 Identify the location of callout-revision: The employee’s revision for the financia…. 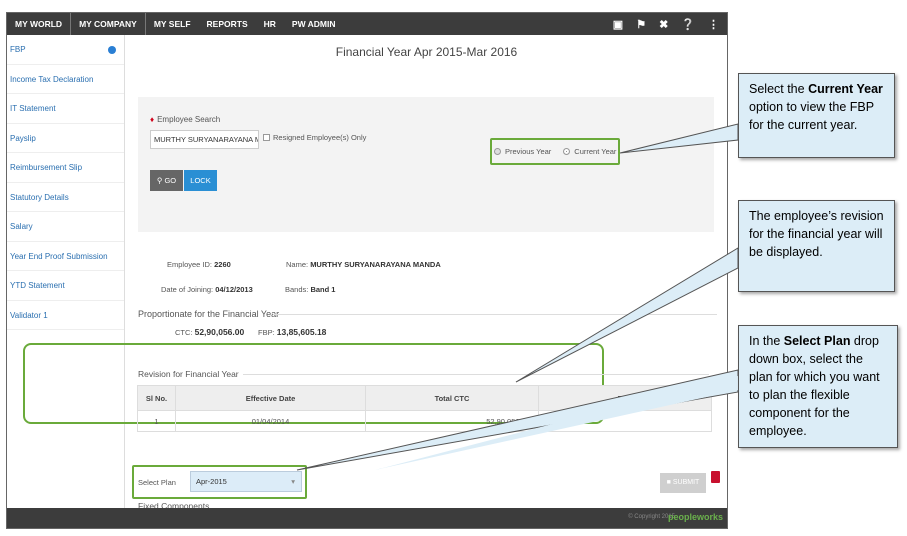
(816, 246).